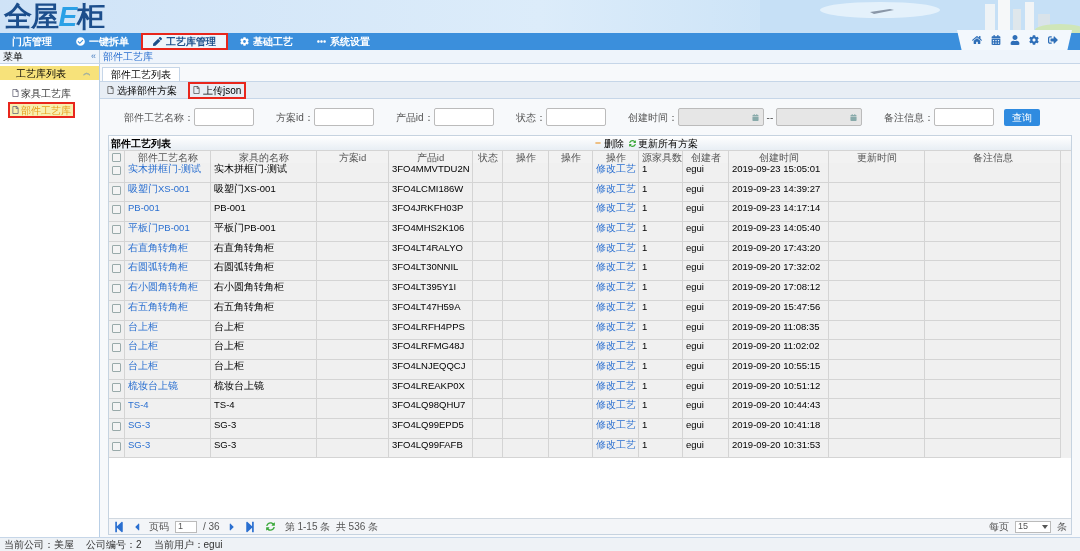 This screenshot has height=551, width=1080. Describe the element at coordinates (321, 41) in the screenshot. I see `dots-icon` at that location.